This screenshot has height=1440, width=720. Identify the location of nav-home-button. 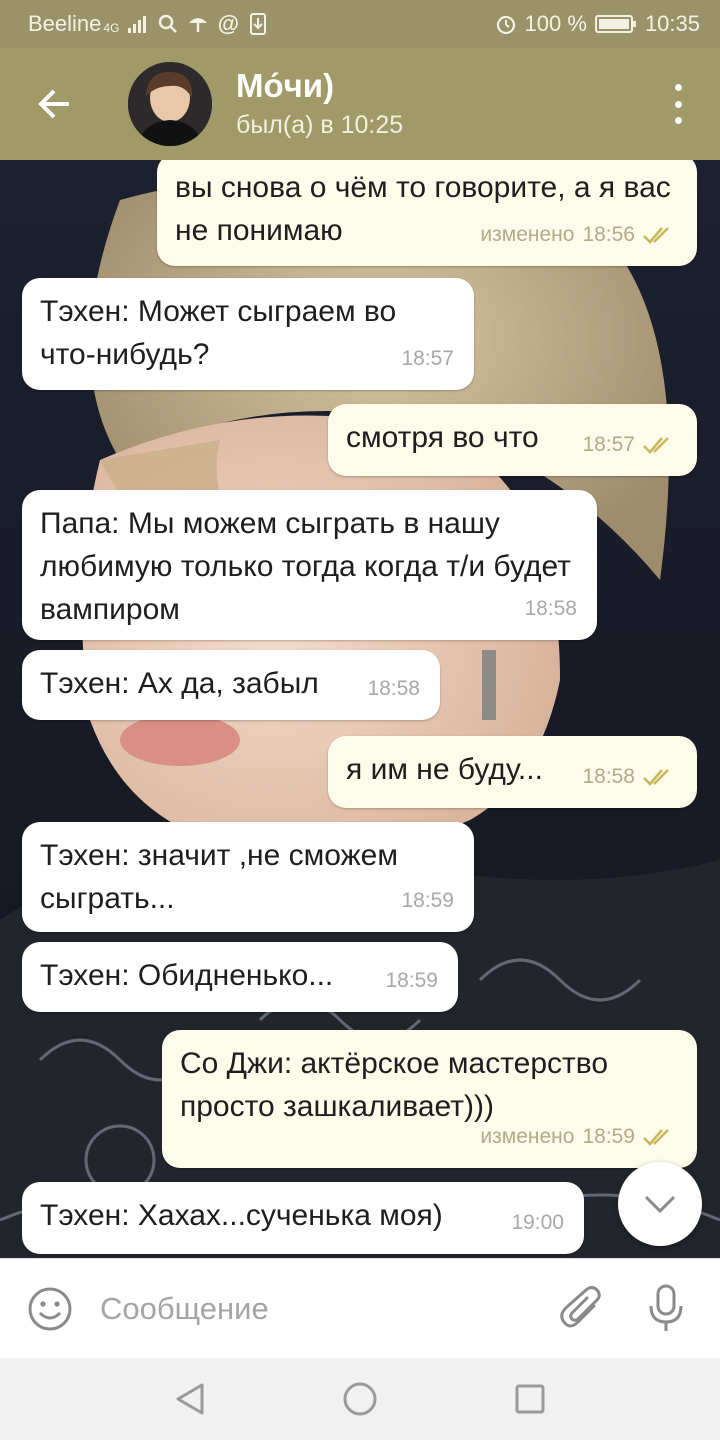
(360, 1399).